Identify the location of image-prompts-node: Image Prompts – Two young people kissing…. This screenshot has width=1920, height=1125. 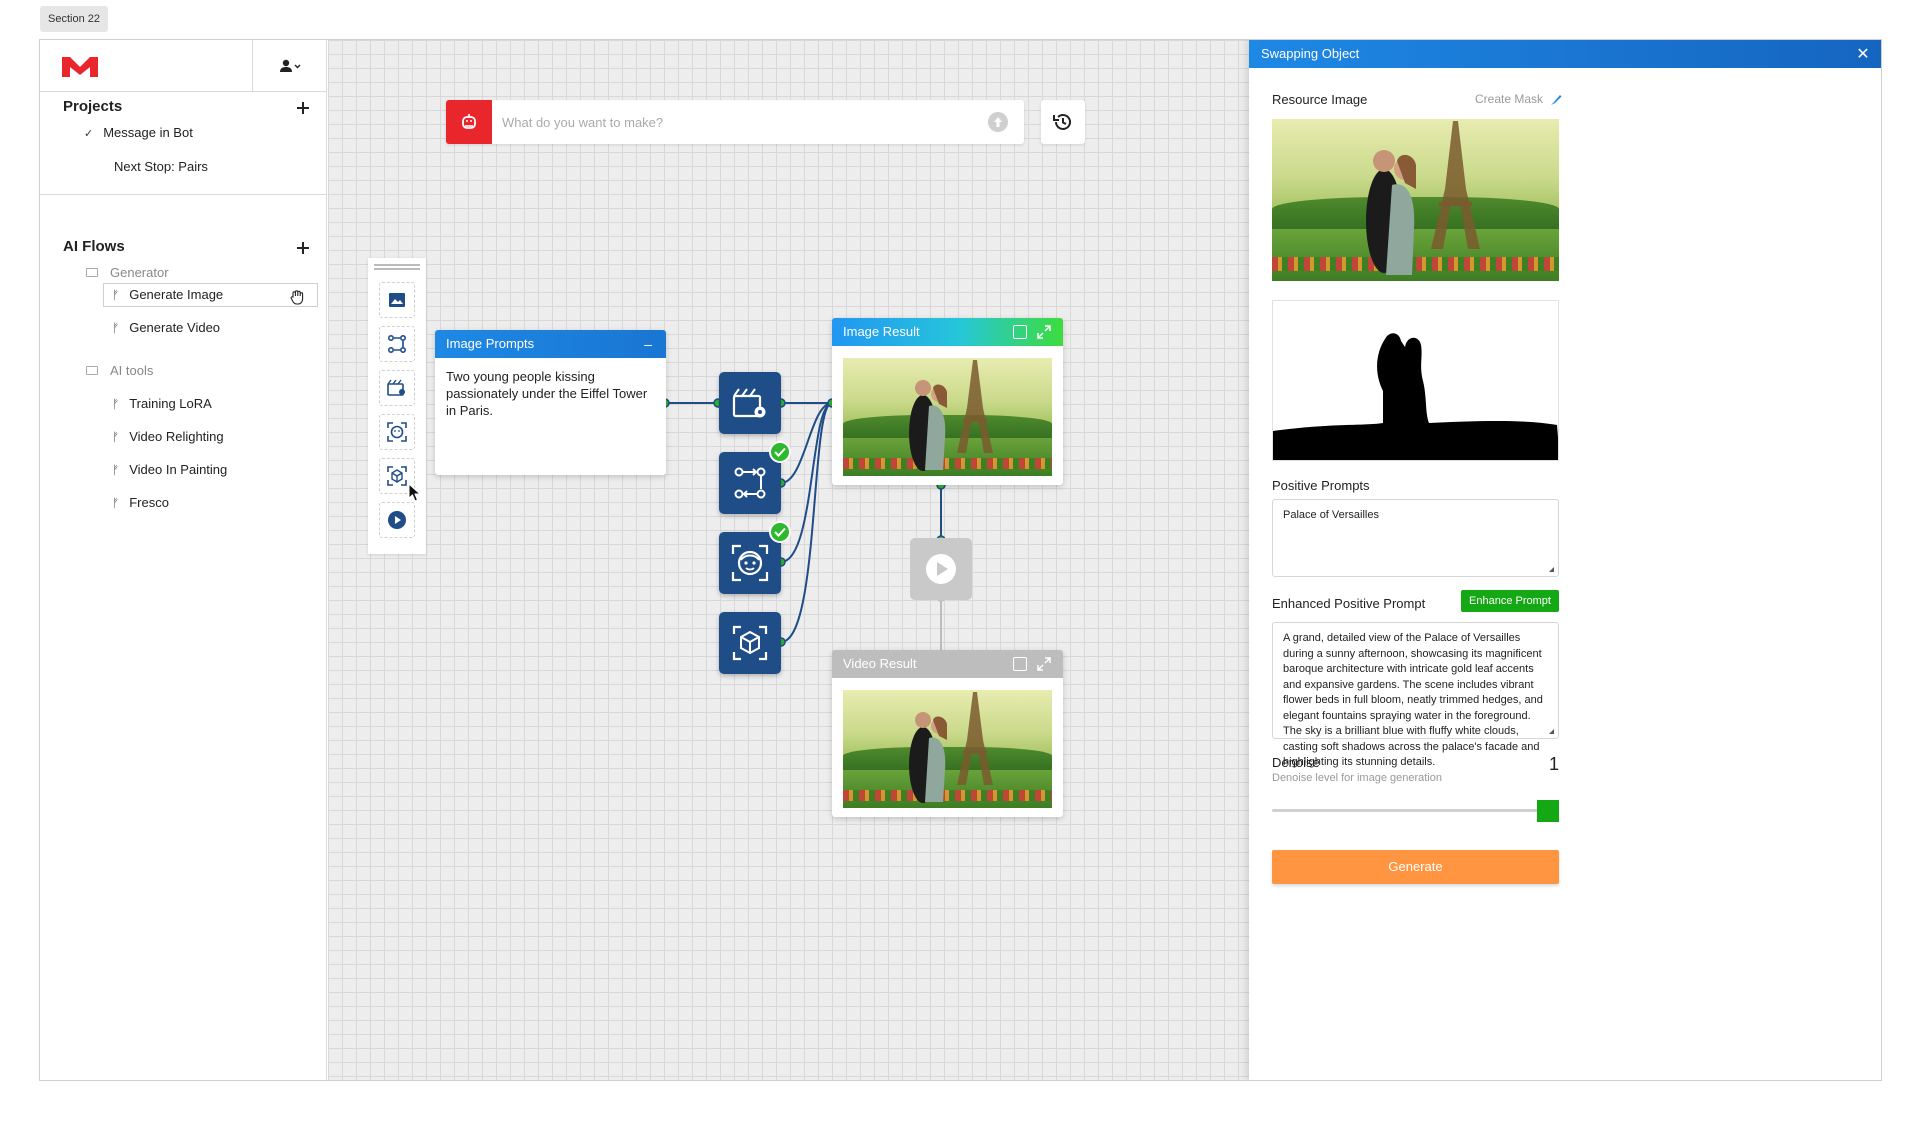
(550, 402).